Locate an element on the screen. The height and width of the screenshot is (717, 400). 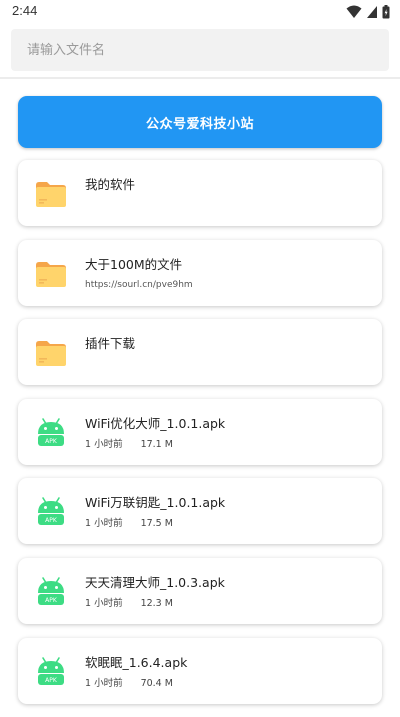
search-bar is located at coordinates (200, 51).